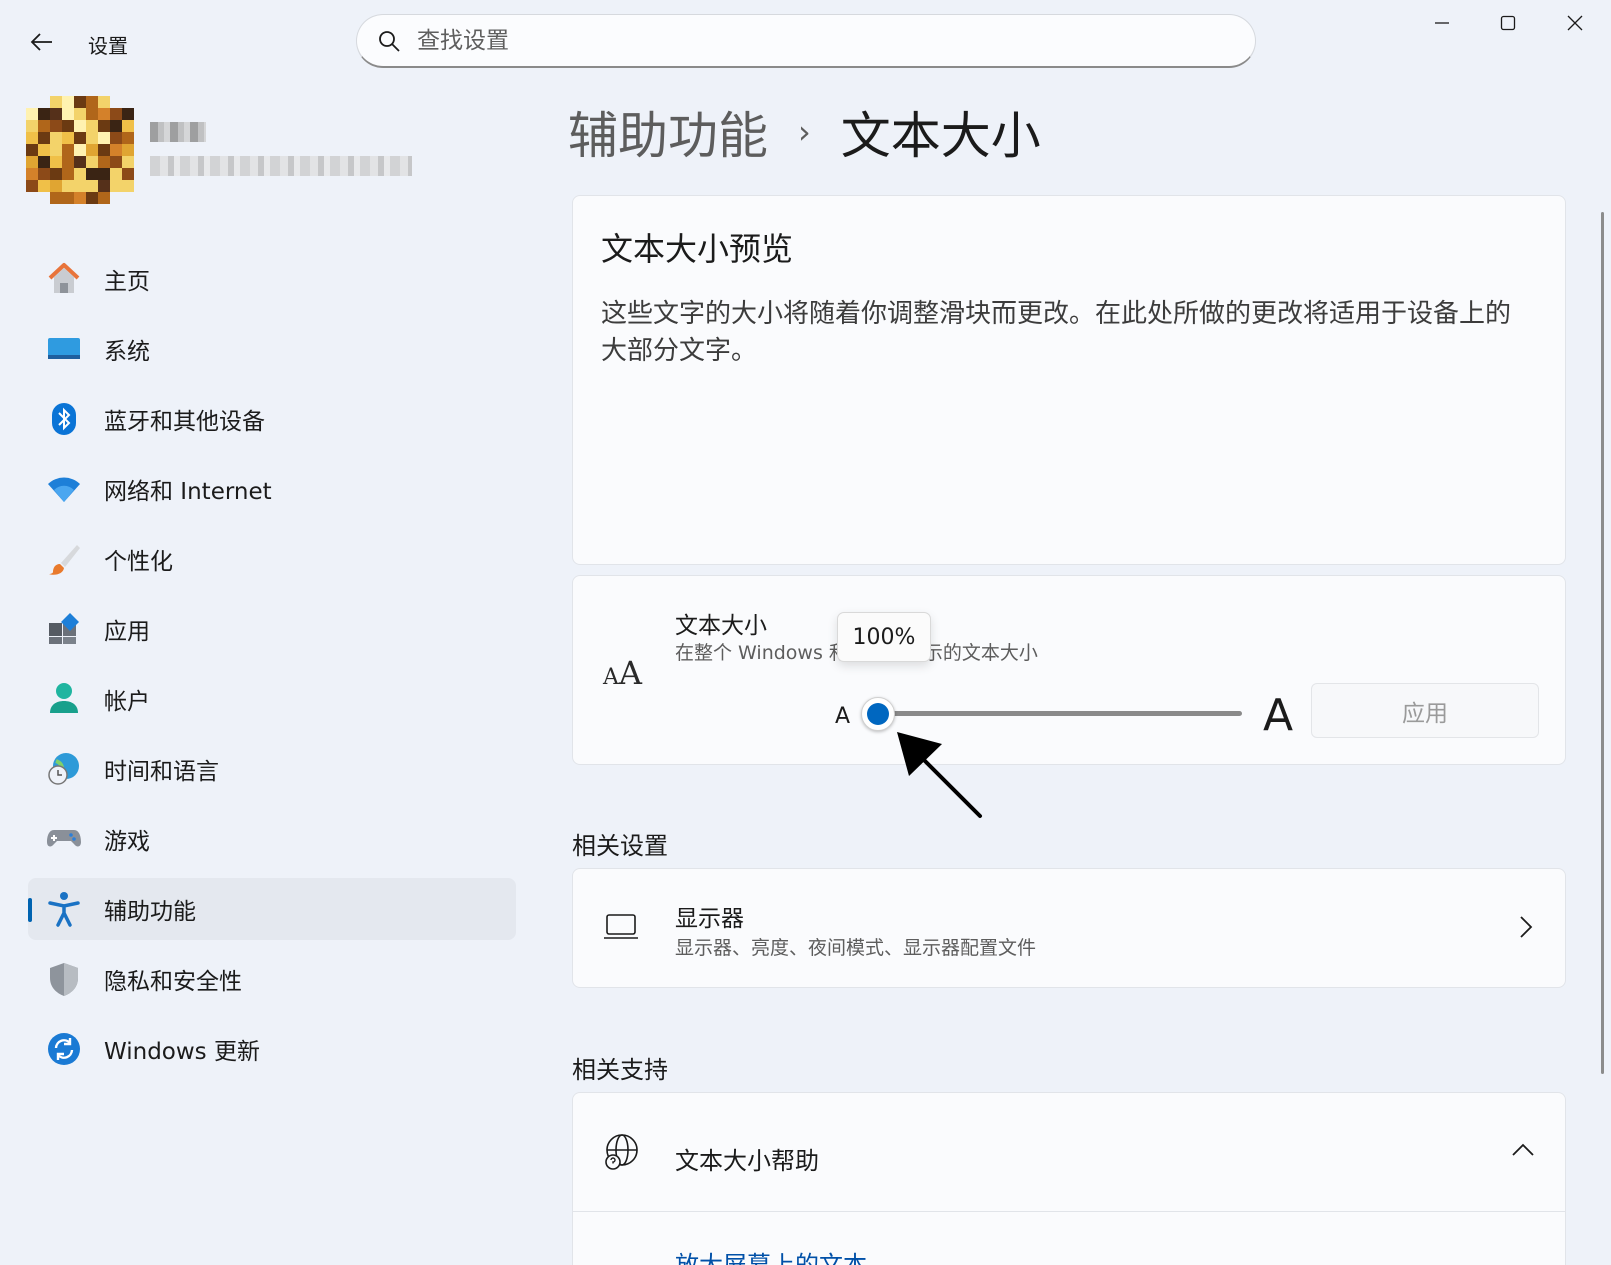 Image resolution: width=1611 pixels, height=1265 pixels. Describe the element at coordinates (127, 632) in the screenshot. I see `sidebar-item-label: 应用` at that location.